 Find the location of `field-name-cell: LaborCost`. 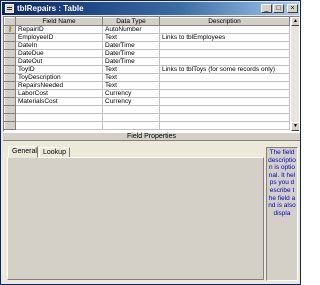

field-name-cell: LaborCost is located at coordinates (59, 93).